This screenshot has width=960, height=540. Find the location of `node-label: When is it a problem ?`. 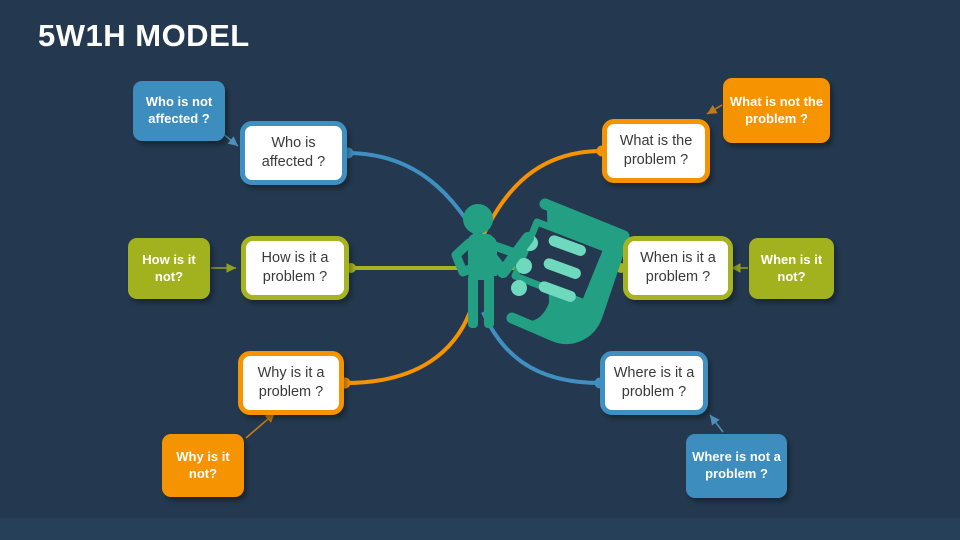

node-label: When is it a problem ? is located at coordinates (678, 267).